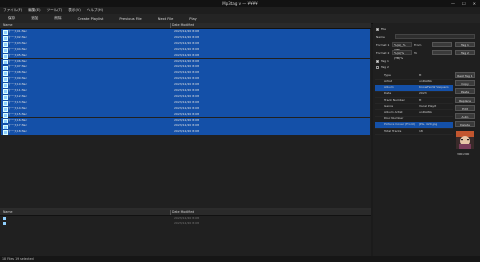  I want to click on close-icon: ✕, so click(474, 3).